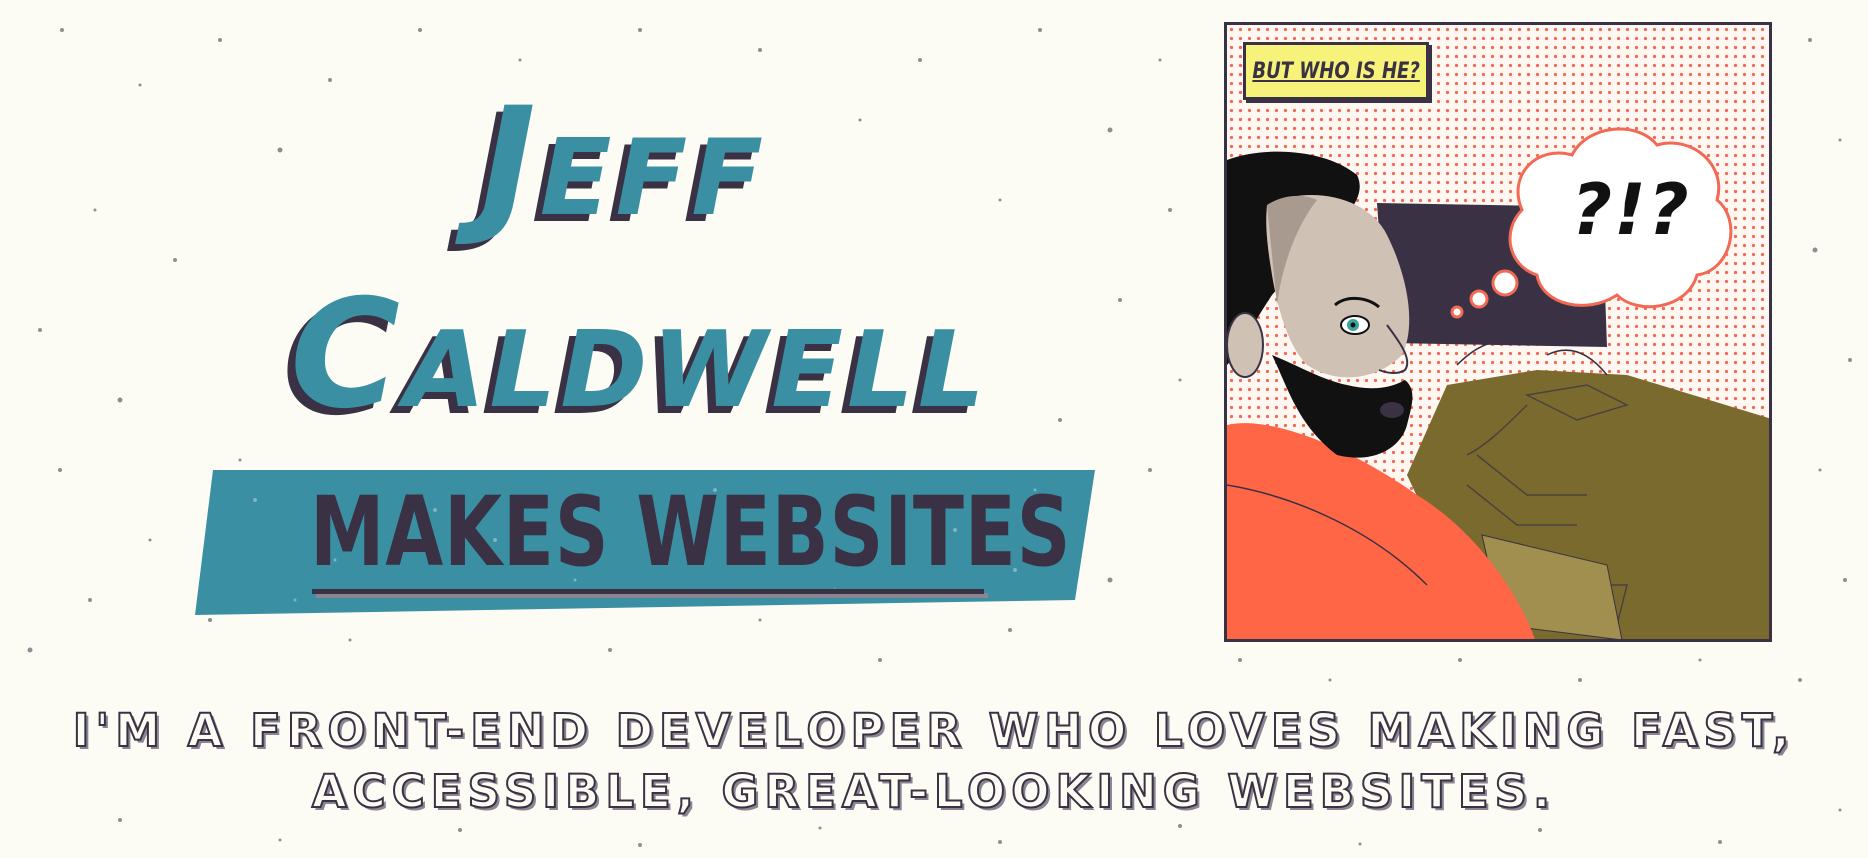 This screenshot has width=1868, height=858. I want to click on comic-caption-text: BUT WHO IS HE?, so click(1336, 71).